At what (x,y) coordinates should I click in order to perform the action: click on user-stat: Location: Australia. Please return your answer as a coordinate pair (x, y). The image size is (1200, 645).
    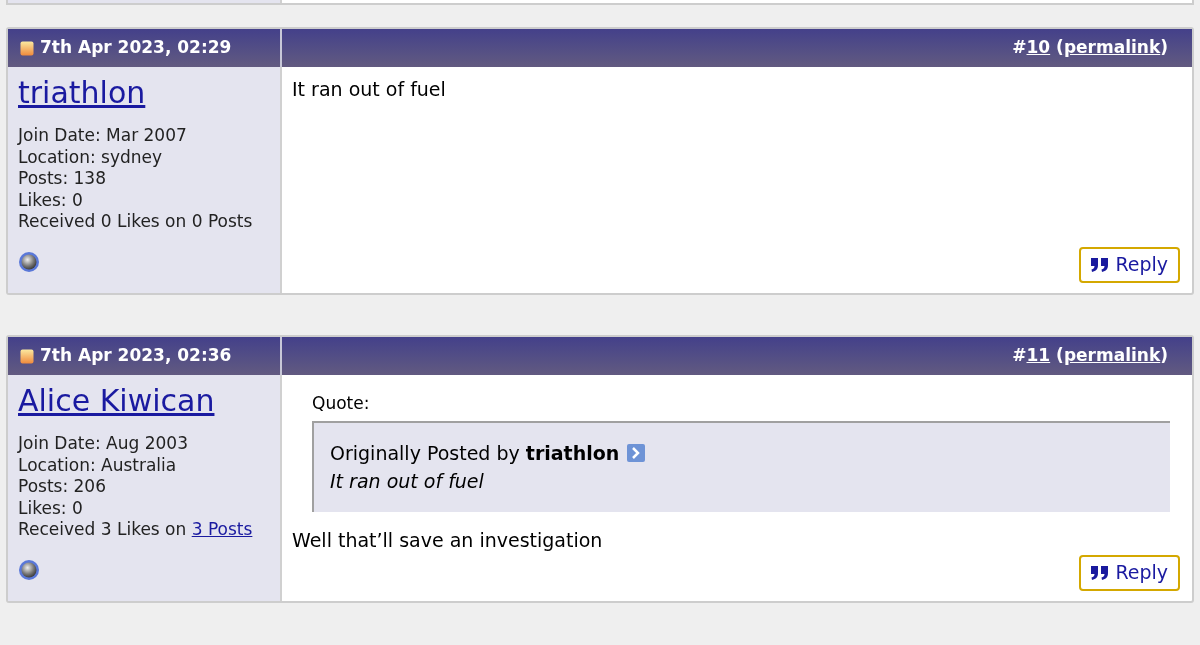
    Looking at the image, I should click on (98, 465).